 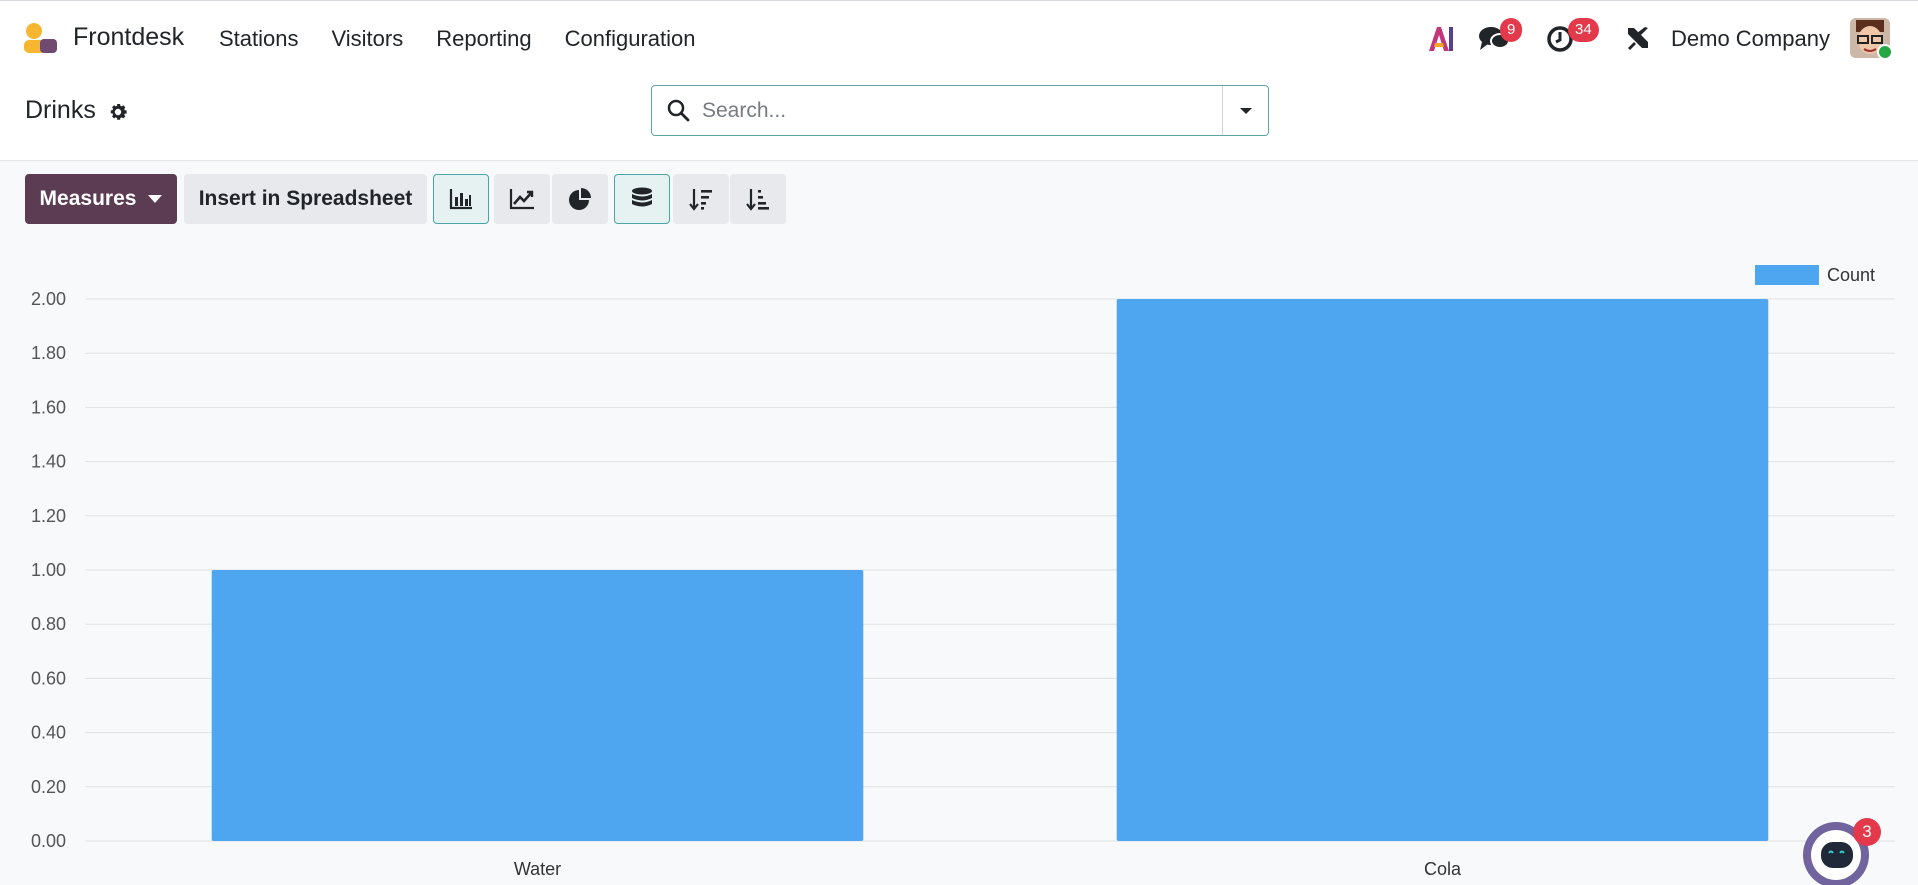 I want to click on debug-tools-icon, so click(x=1638, y=38).